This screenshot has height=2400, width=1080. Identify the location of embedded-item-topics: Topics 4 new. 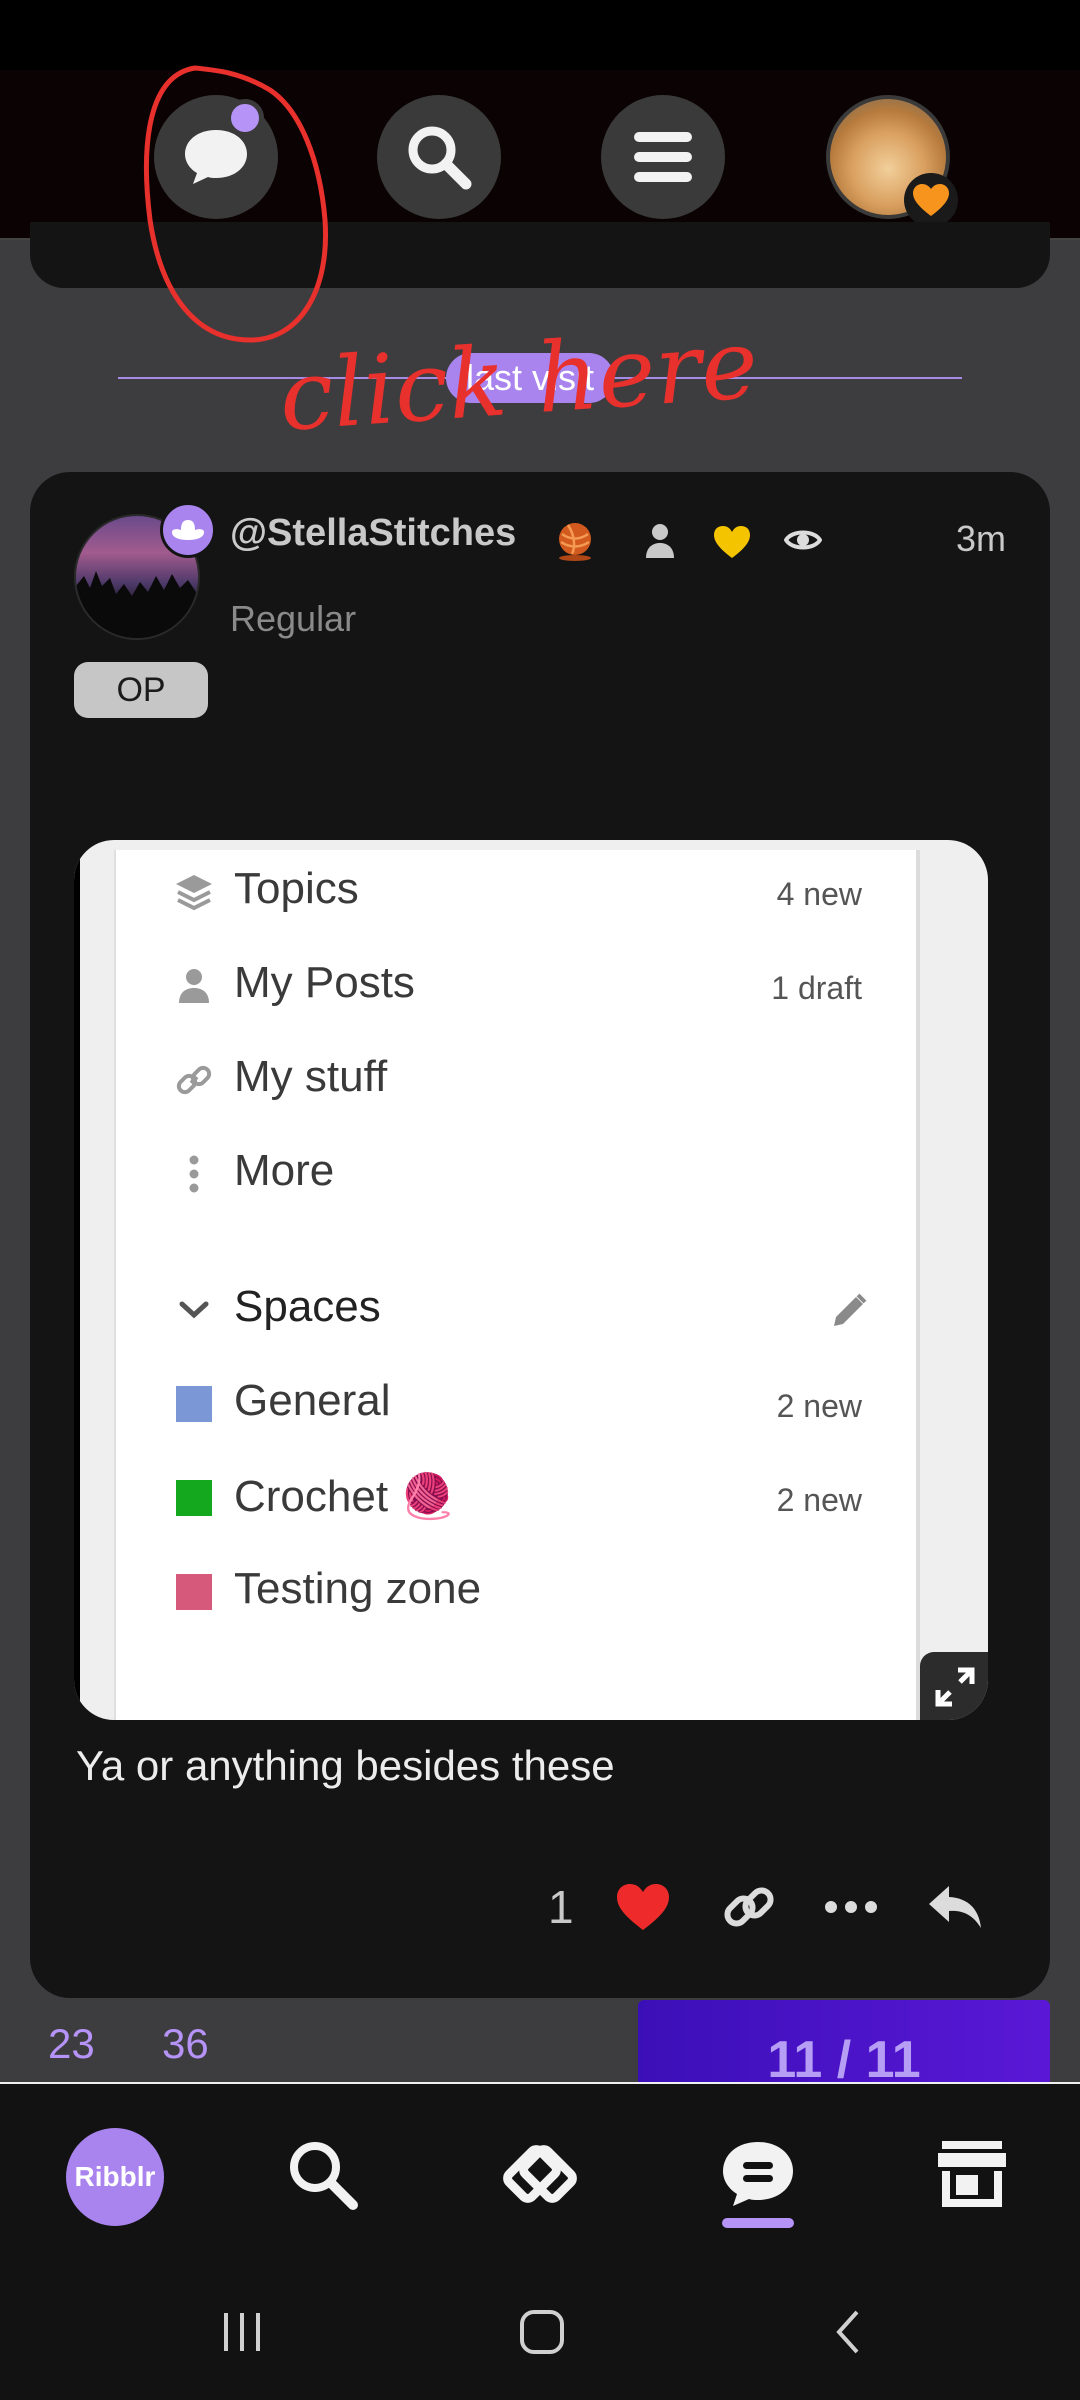
(519, 890).